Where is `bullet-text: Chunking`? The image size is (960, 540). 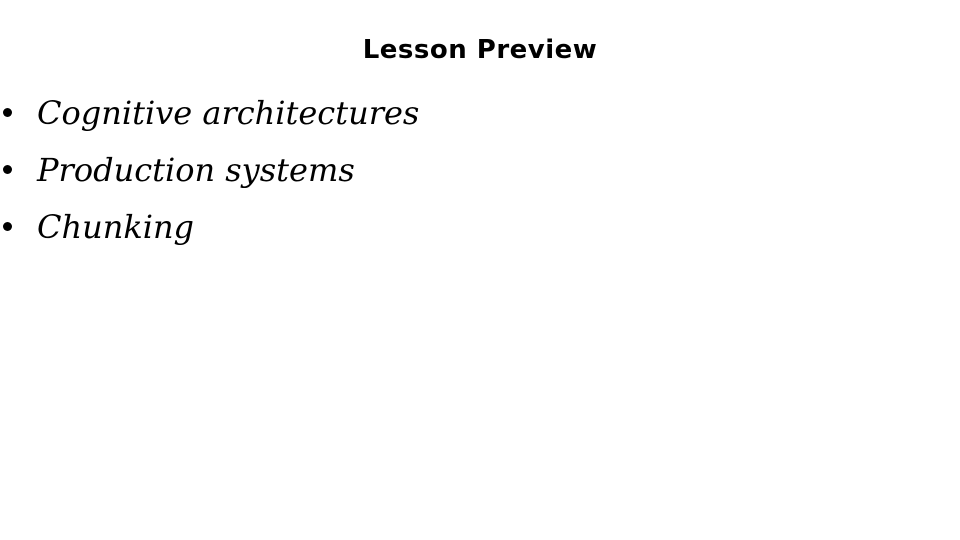
bullet-text: Chunking is located at coordinates (116, 226).